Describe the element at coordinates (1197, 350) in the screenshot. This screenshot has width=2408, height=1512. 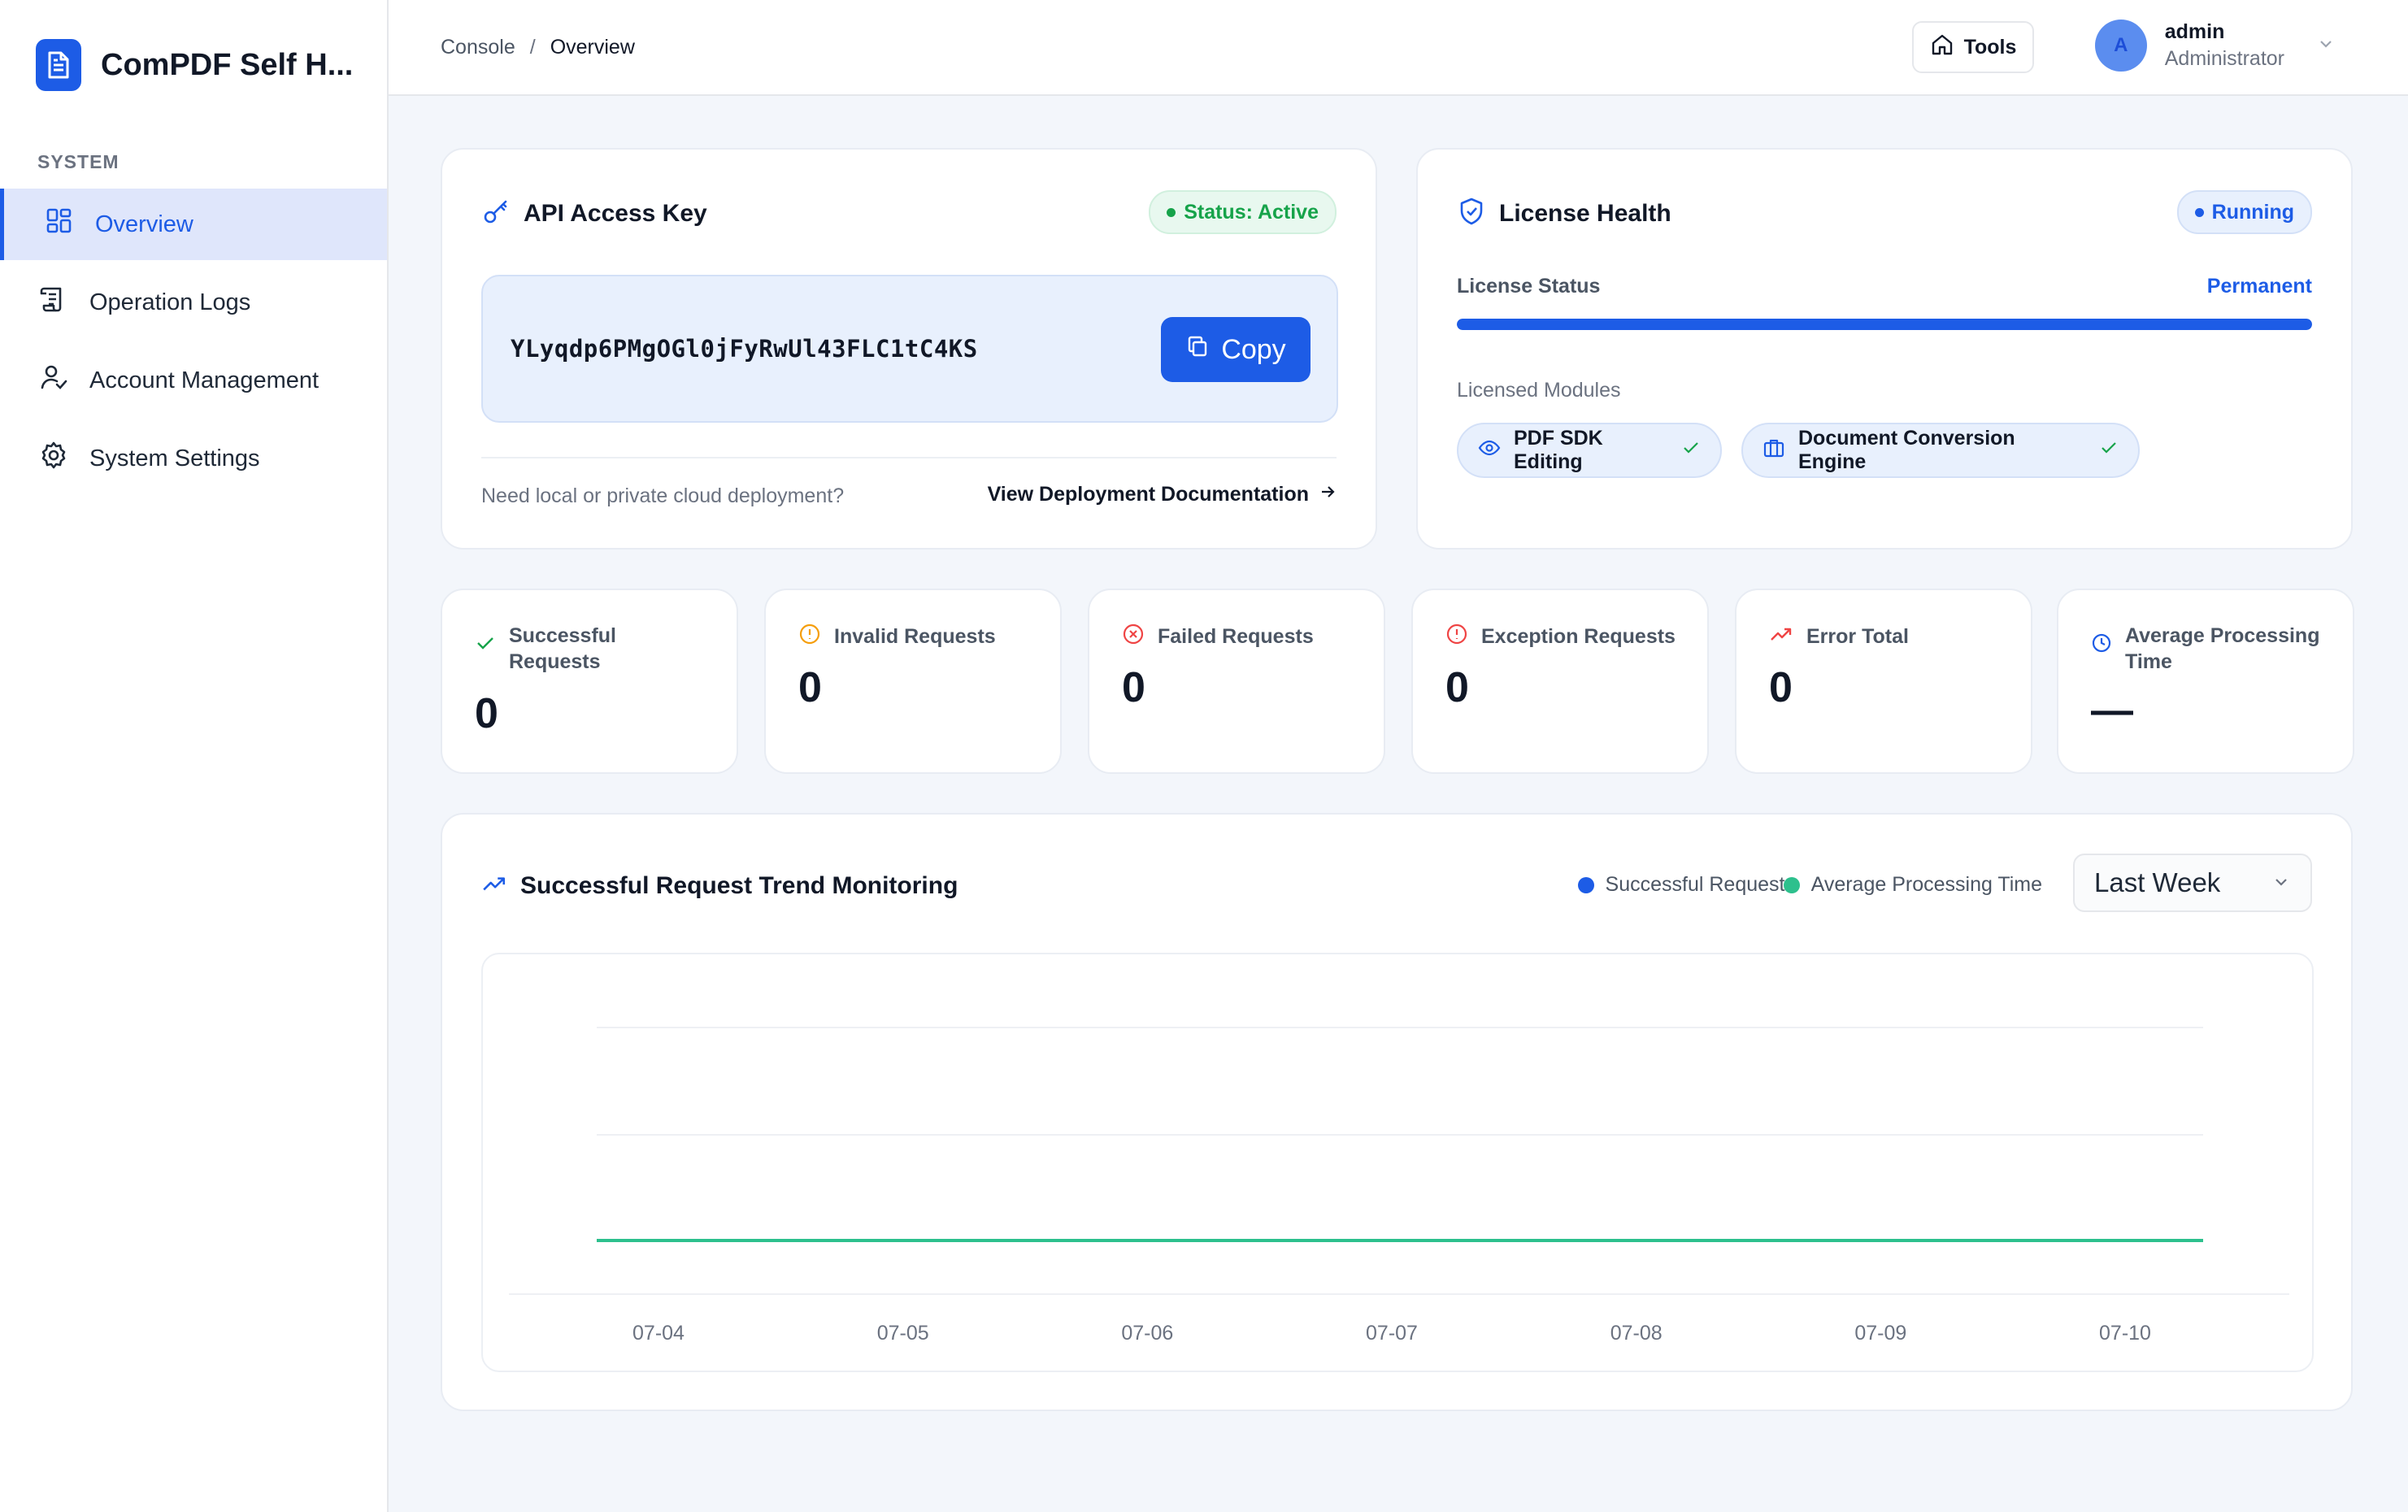
I see `copy-icon` at that location.